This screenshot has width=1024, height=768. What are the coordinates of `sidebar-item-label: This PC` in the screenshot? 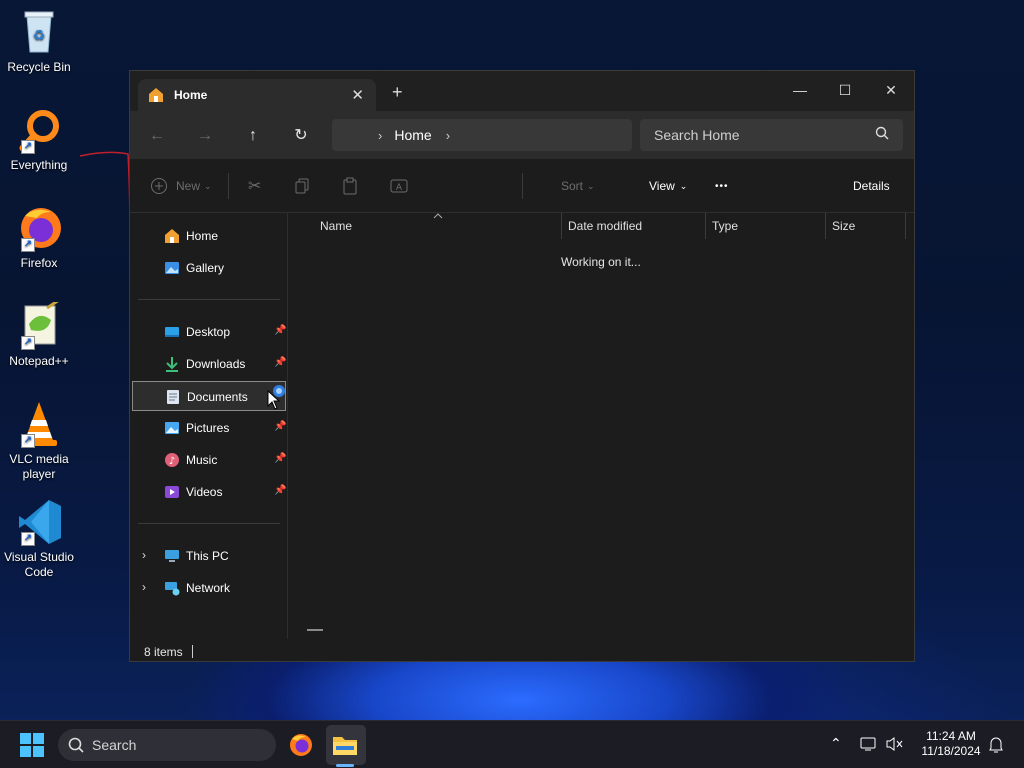 It's located at (207, 556).